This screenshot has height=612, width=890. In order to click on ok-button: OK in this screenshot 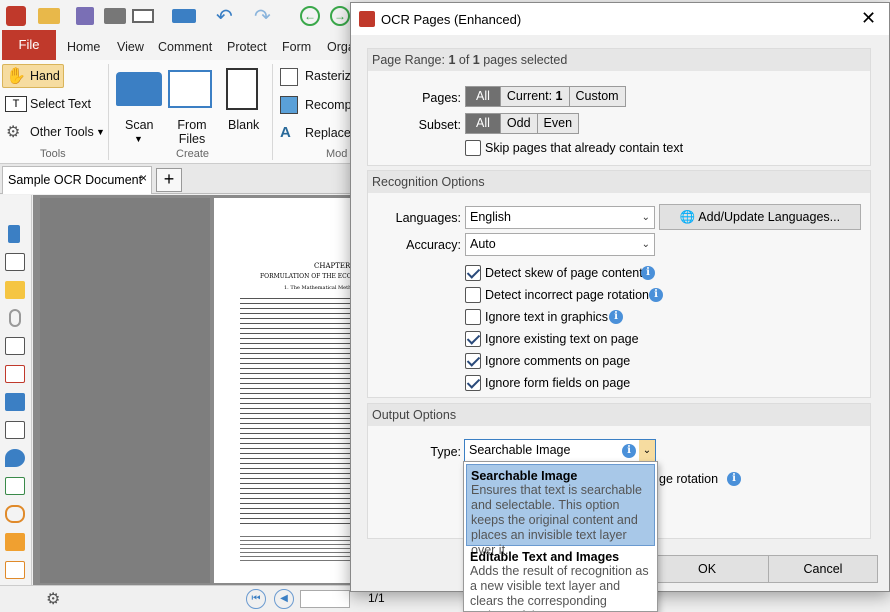, I will do `click(707, 569)`.